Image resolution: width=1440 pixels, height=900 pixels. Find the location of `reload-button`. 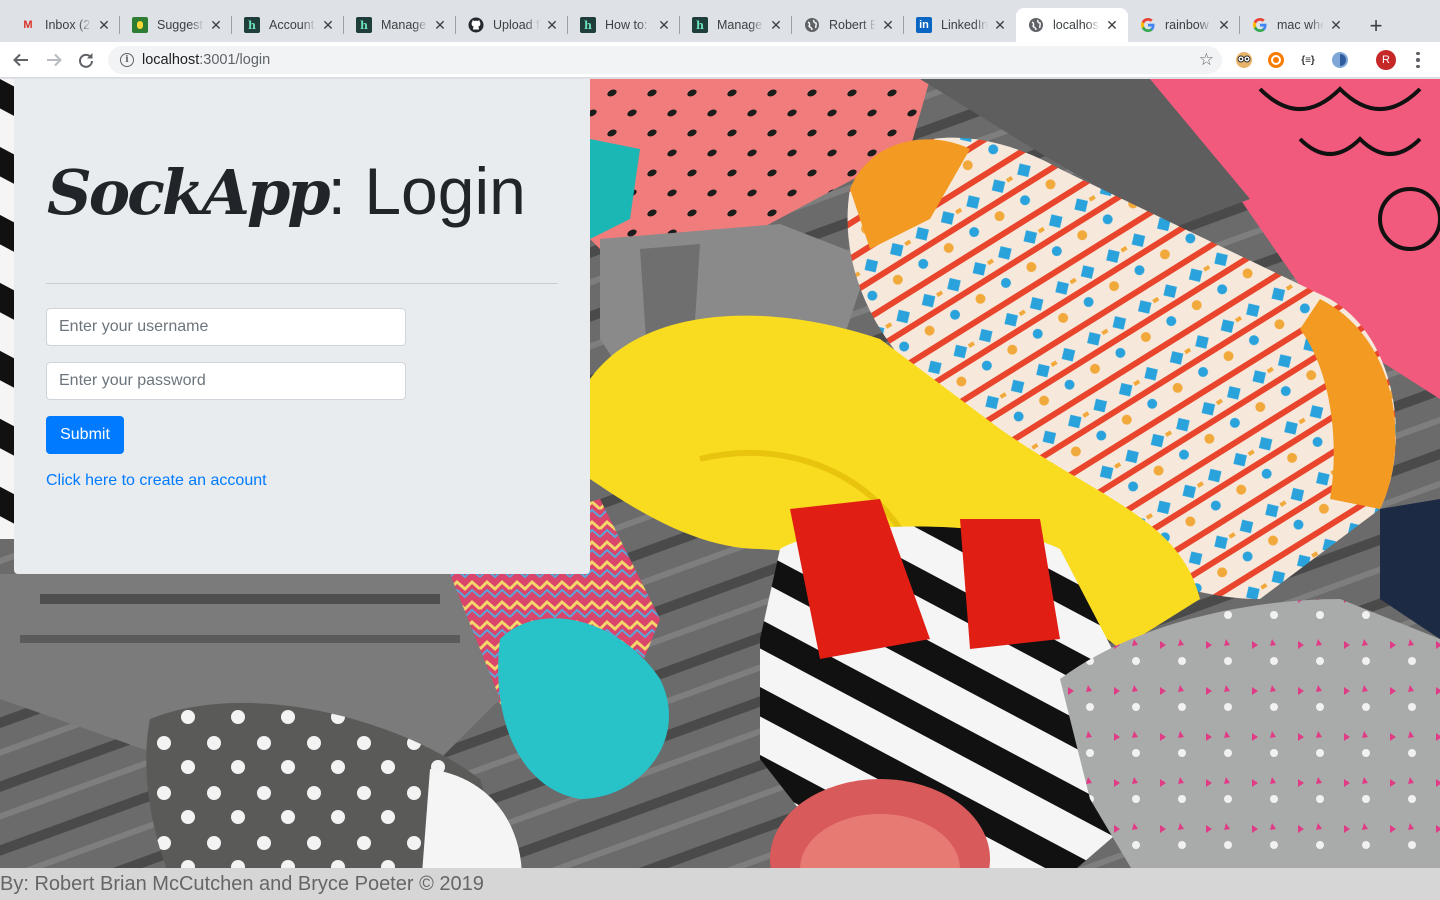

reload-button is located at coordinates (86, 60).